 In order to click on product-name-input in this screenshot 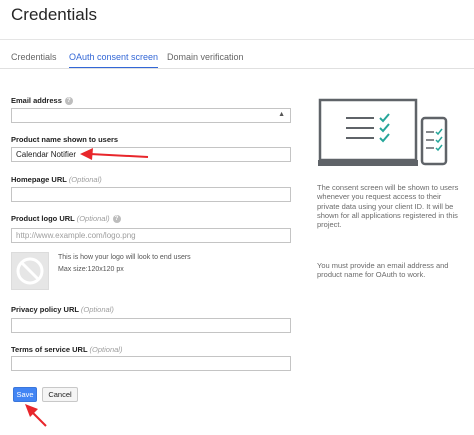, I will do `click(151, 154)`.